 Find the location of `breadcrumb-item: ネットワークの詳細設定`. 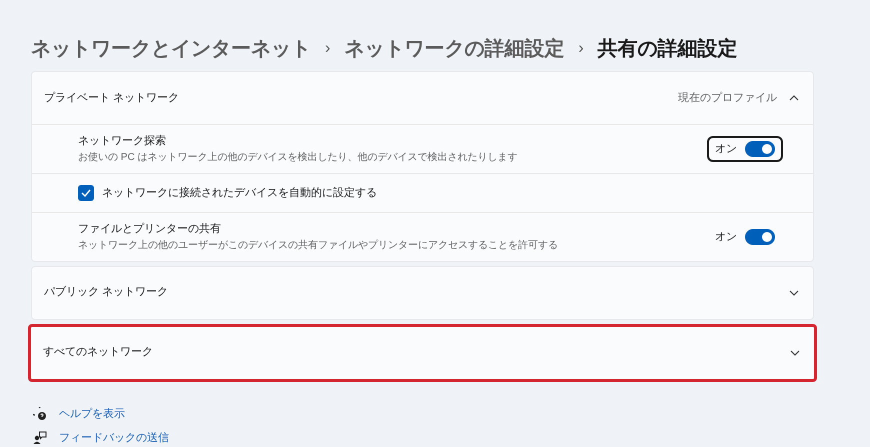

breadcrumb-item: ネットワークの詳細設定 is located at coordinates (454, 49).